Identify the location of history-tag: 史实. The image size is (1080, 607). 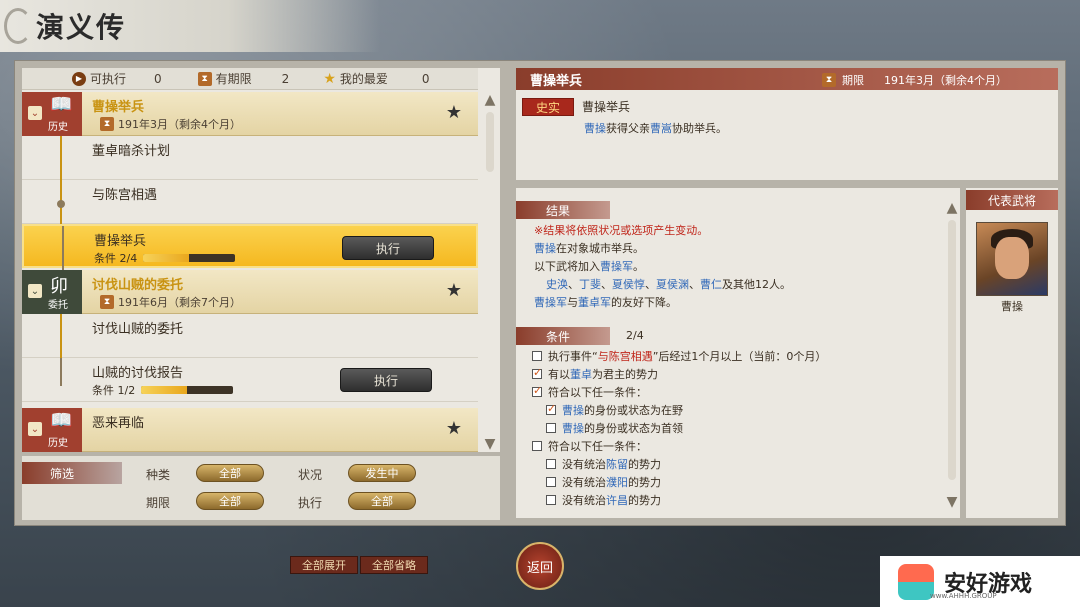
(548, 107).